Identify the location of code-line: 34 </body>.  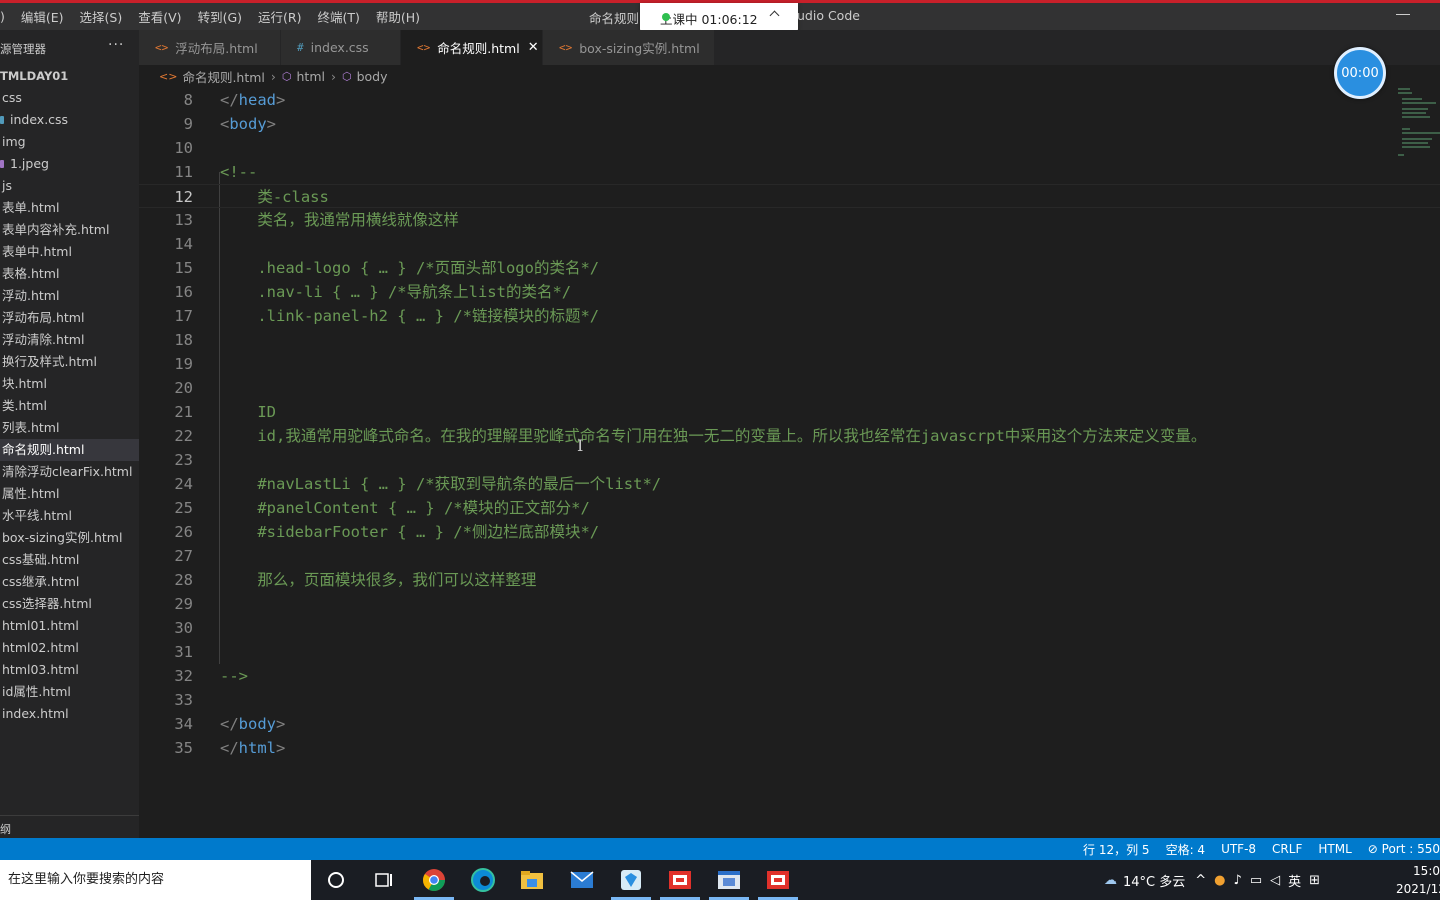
(789, 724).